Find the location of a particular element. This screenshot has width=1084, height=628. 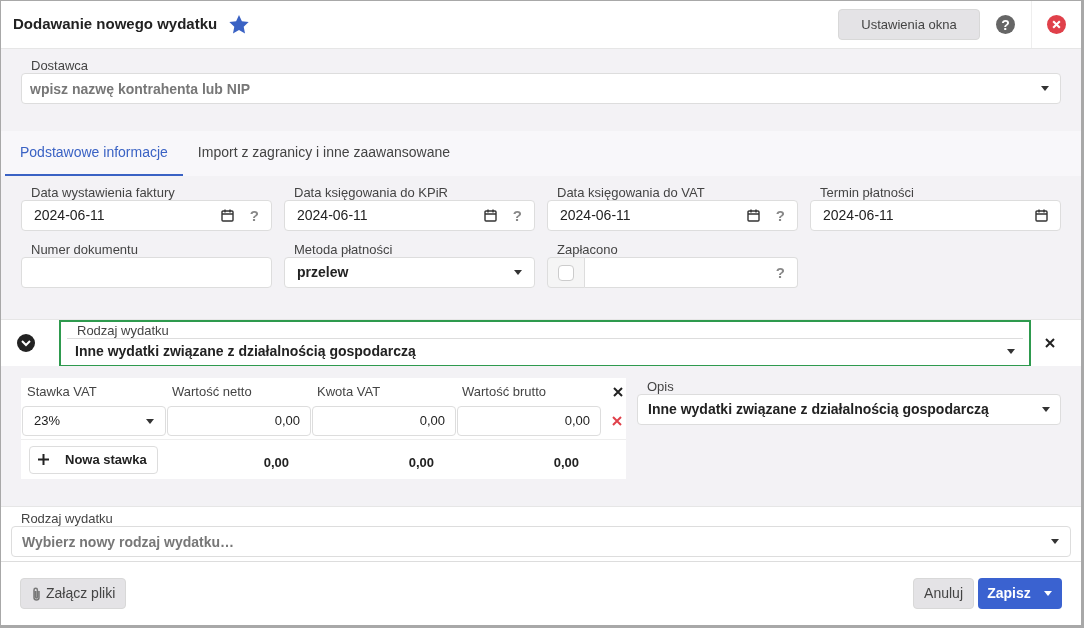

checkbox is located at coordinates (566, 272).